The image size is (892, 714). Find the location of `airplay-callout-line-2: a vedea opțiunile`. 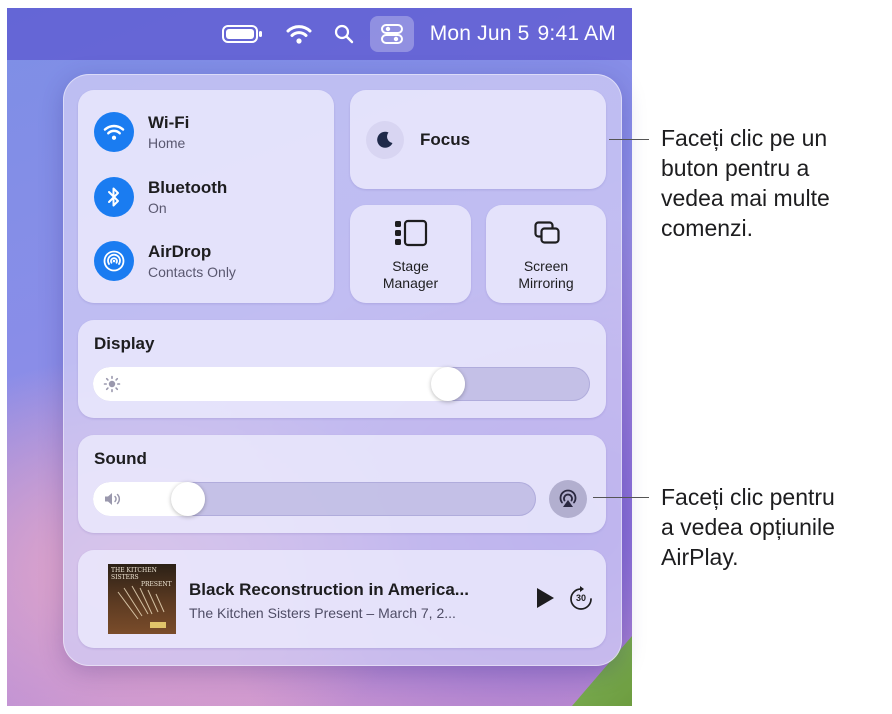

airplay-callout-line-2: a vedea opțiunile is located at coordinates (748, 527).